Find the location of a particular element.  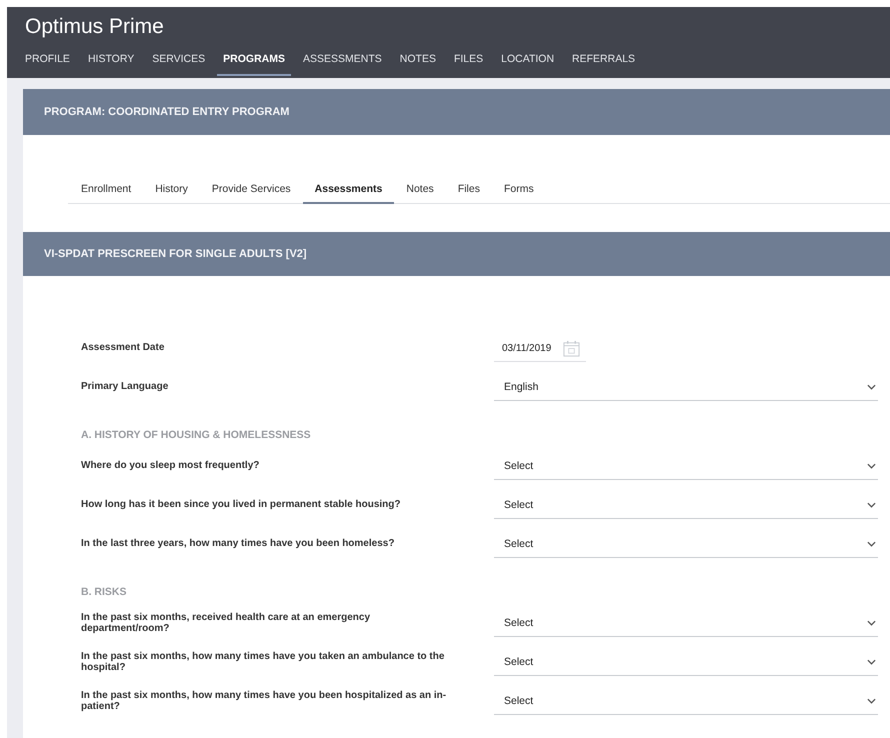

question-label: Where do you sleep most frequently? is located at coordinates (170, 466).